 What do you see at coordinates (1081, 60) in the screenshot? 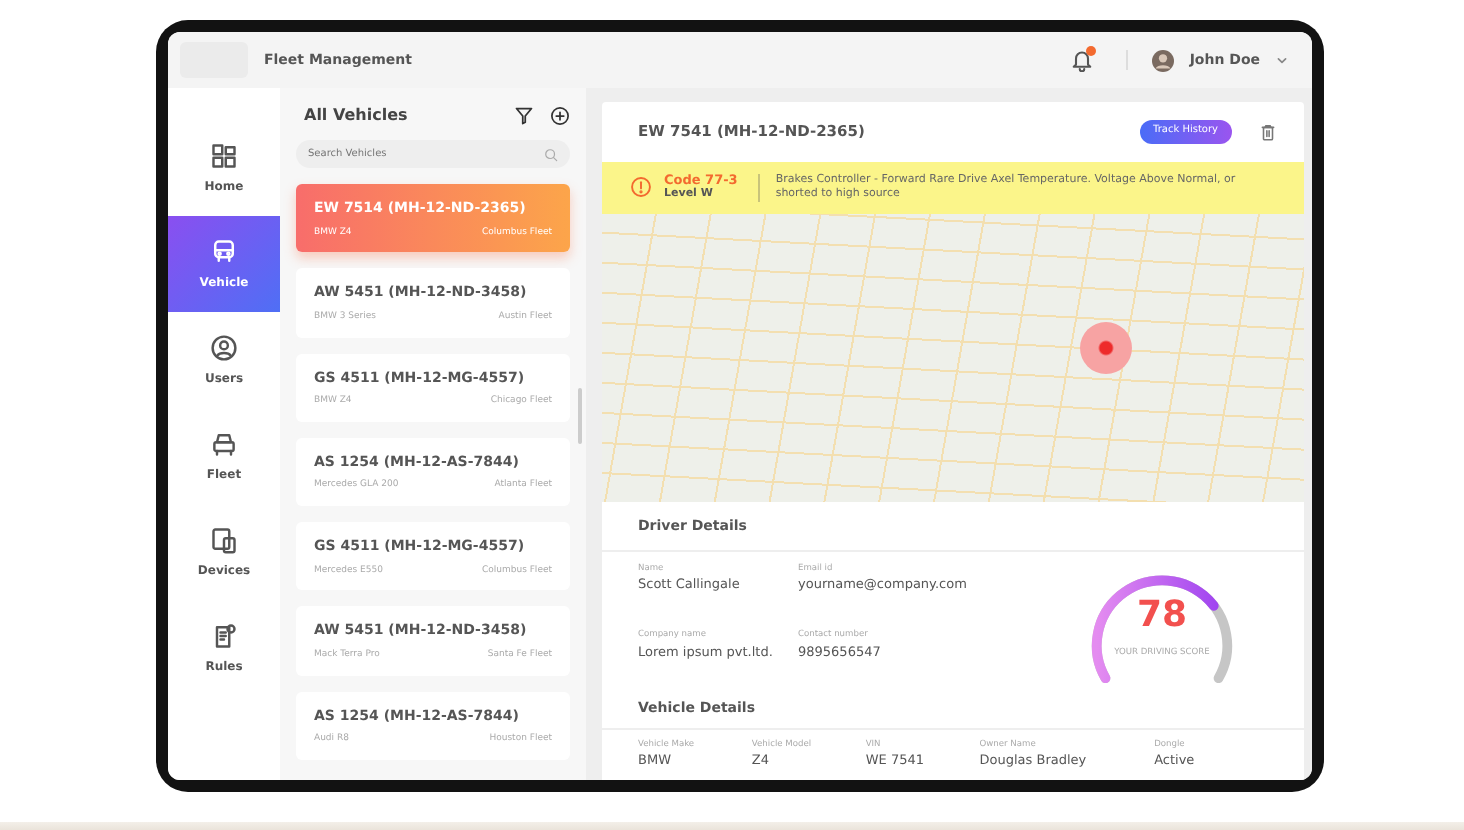
I see `bell-icon` at bounding box center [1081, 60].